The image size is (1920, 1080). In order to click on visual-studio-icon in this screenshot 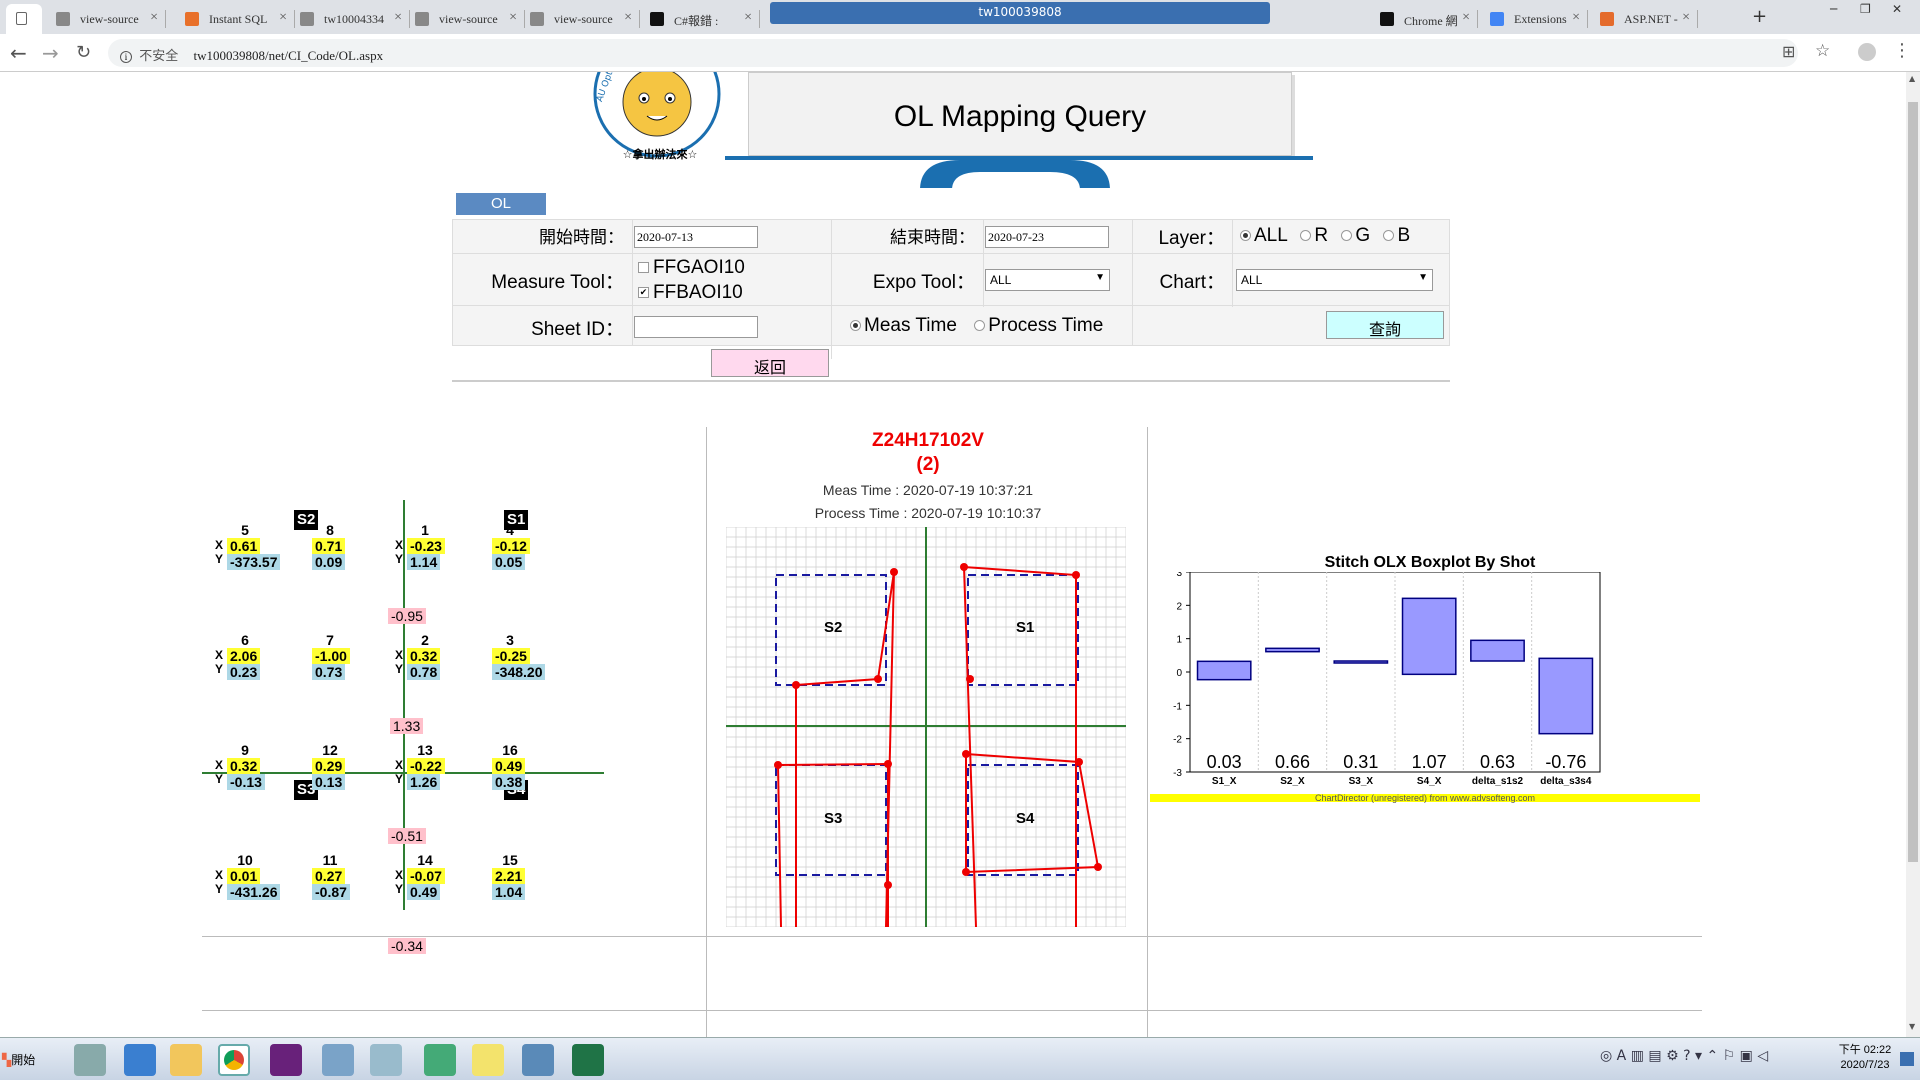, I will do `click(286, 1060)`.